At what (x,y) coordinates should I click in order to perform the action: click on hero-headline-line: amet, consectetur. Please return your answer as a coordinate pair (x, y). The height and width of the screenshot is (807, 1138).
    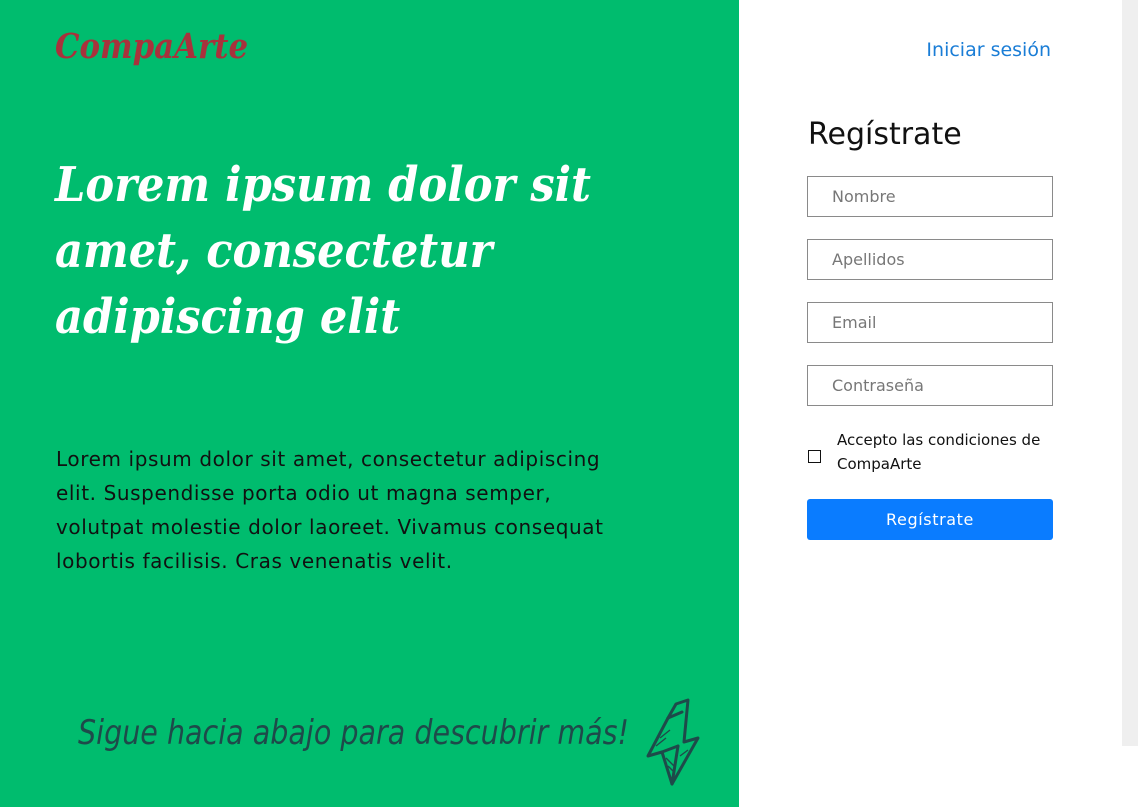
    Looking at the image, I should click on (274, 251).